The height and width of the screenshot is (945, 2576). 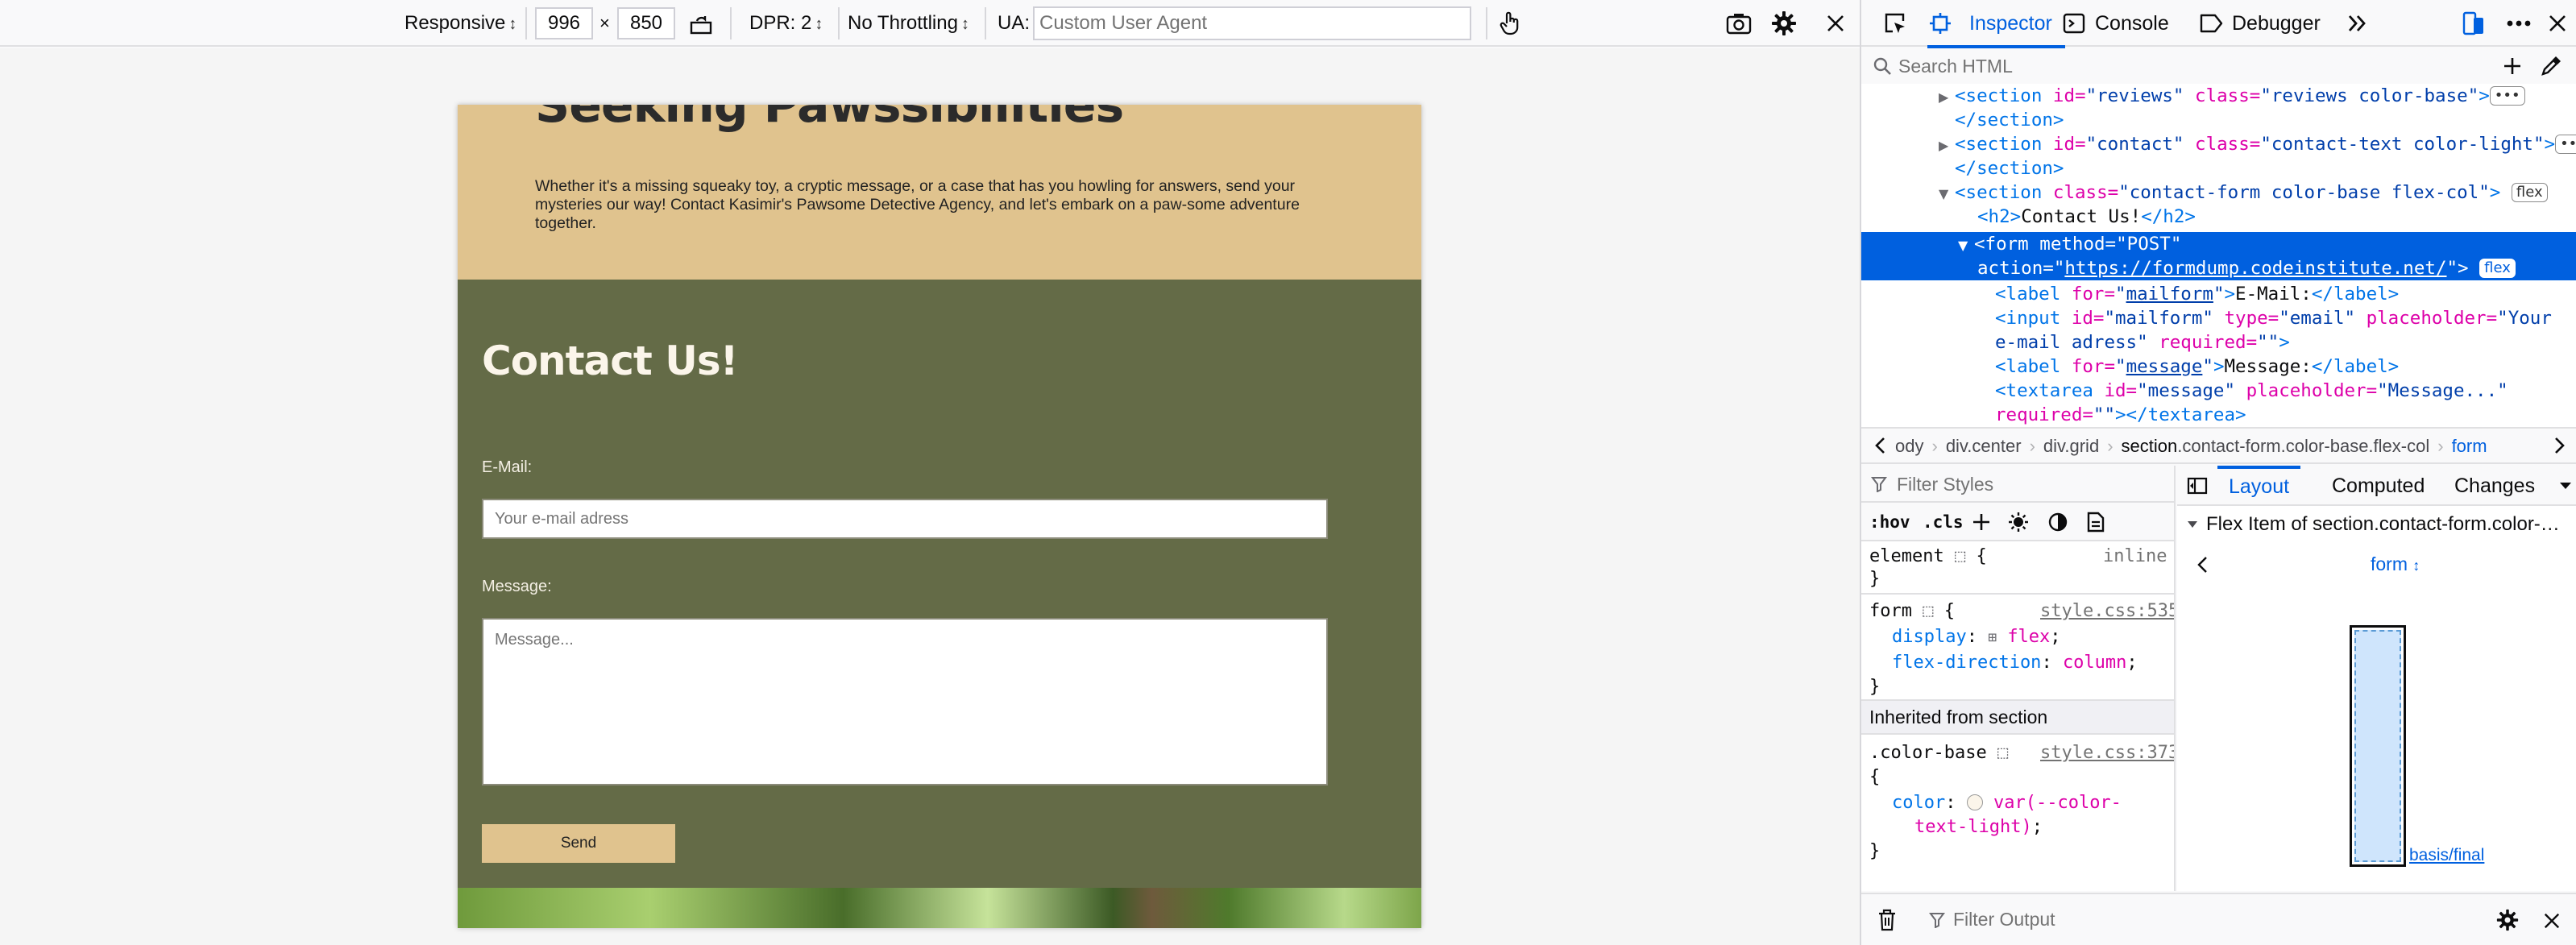 I want to click on send-button: Send, so click(x=578, y=843).